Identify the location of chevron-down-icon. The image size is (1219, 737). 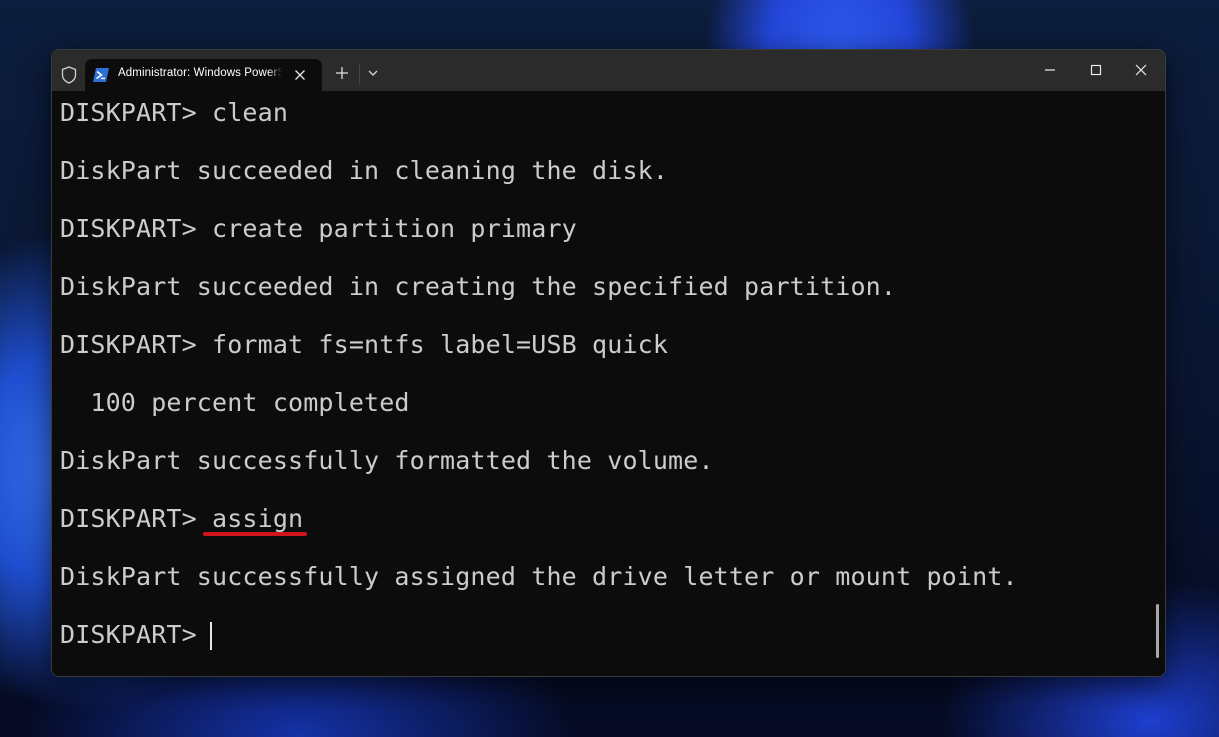
(373, 73).